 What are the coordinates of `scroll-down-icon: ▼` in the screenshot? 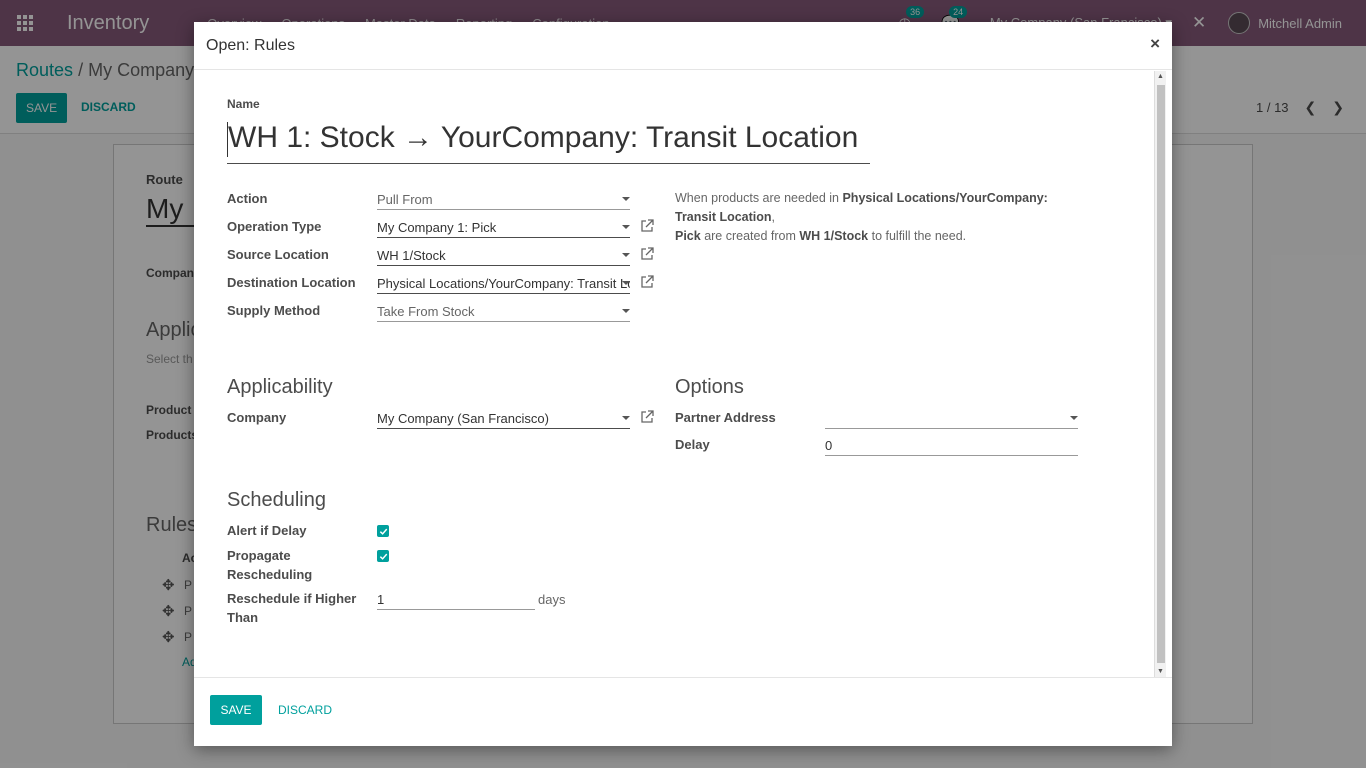 It's located at (1160, 671).